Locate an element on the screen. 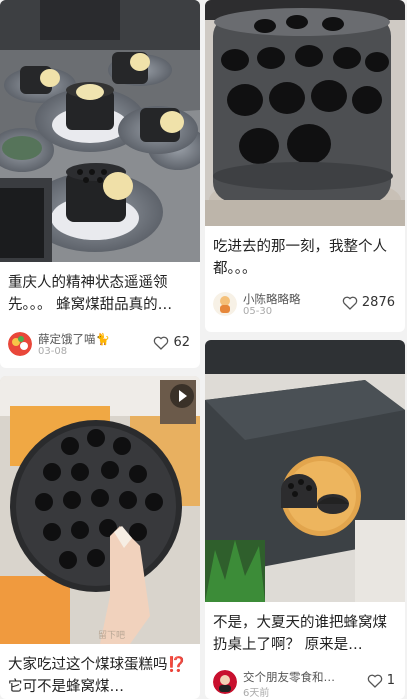  watermark-text: 留下吧 is located at coordinates (111, 635).